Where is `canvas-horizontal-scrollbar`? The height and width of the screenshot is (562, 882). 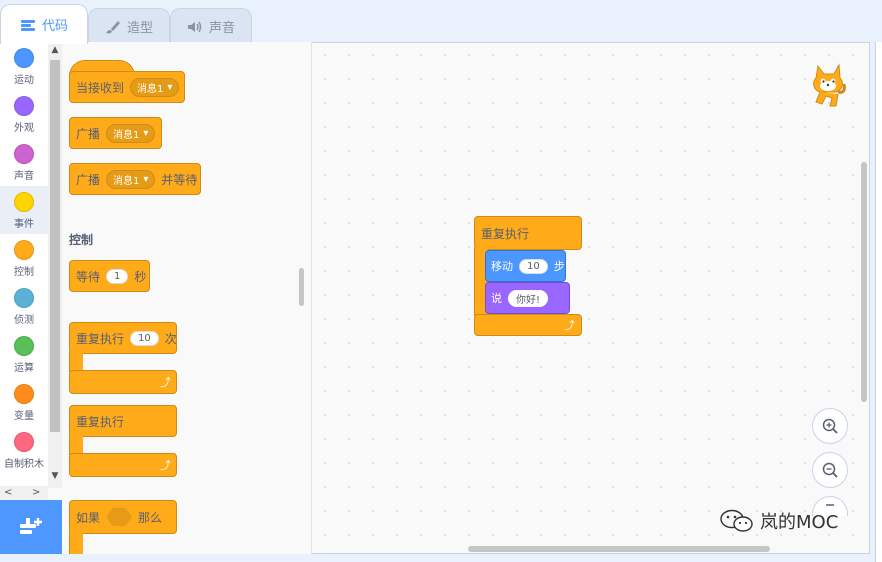 canvas-horizontal-scrollbar is located at coordinates (619, 549).